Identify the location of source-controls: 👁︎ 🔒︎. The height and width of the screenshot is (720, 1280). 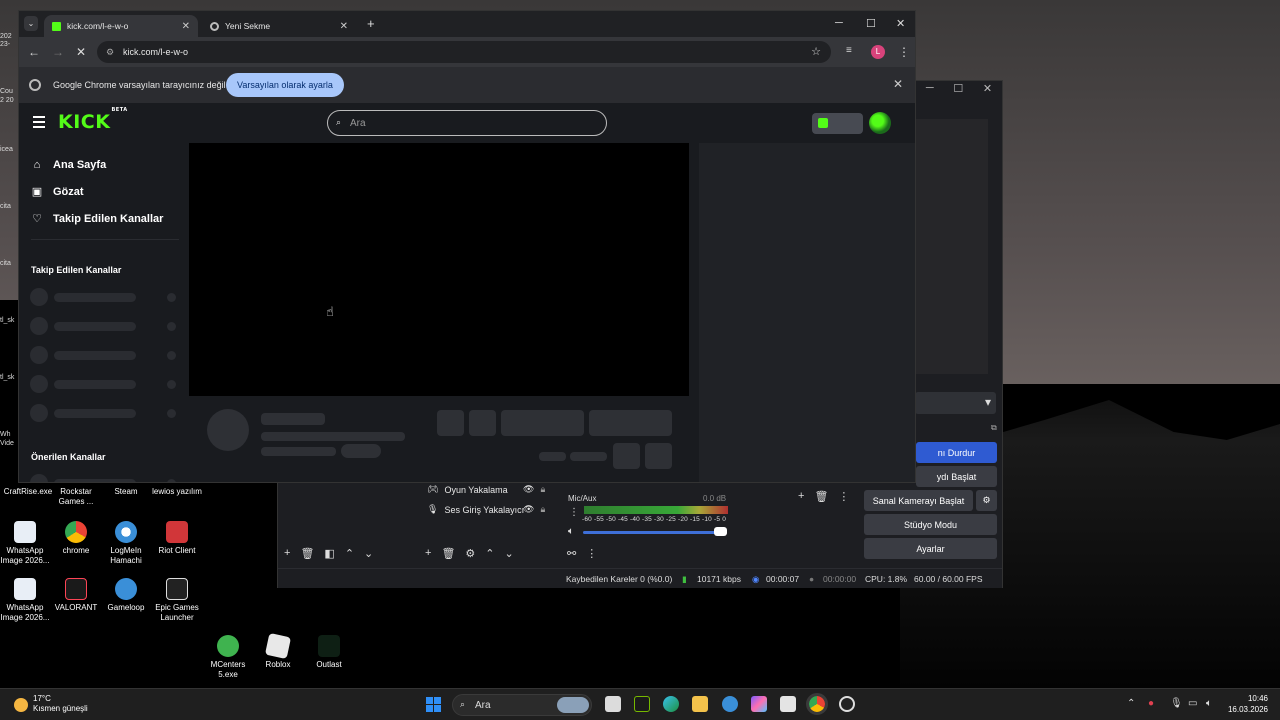
(534, 509).